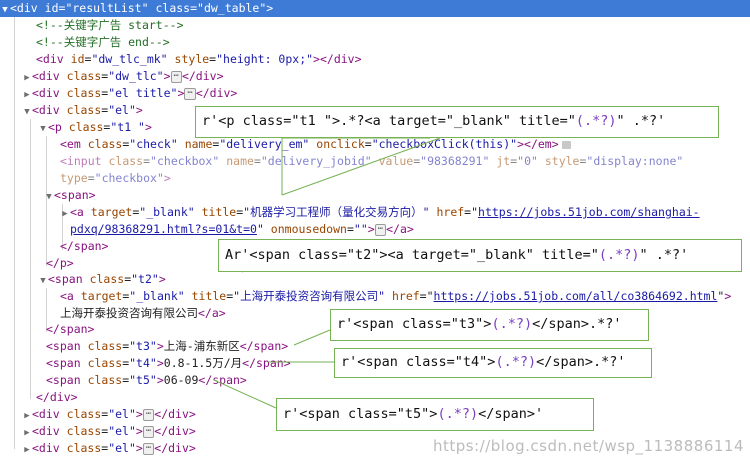 The width and height of the screenshot is (750, 459). I want to click on regex-callout-salary: r'<span class="t4"> (.*?) </span>.*?', so click(493, 363).